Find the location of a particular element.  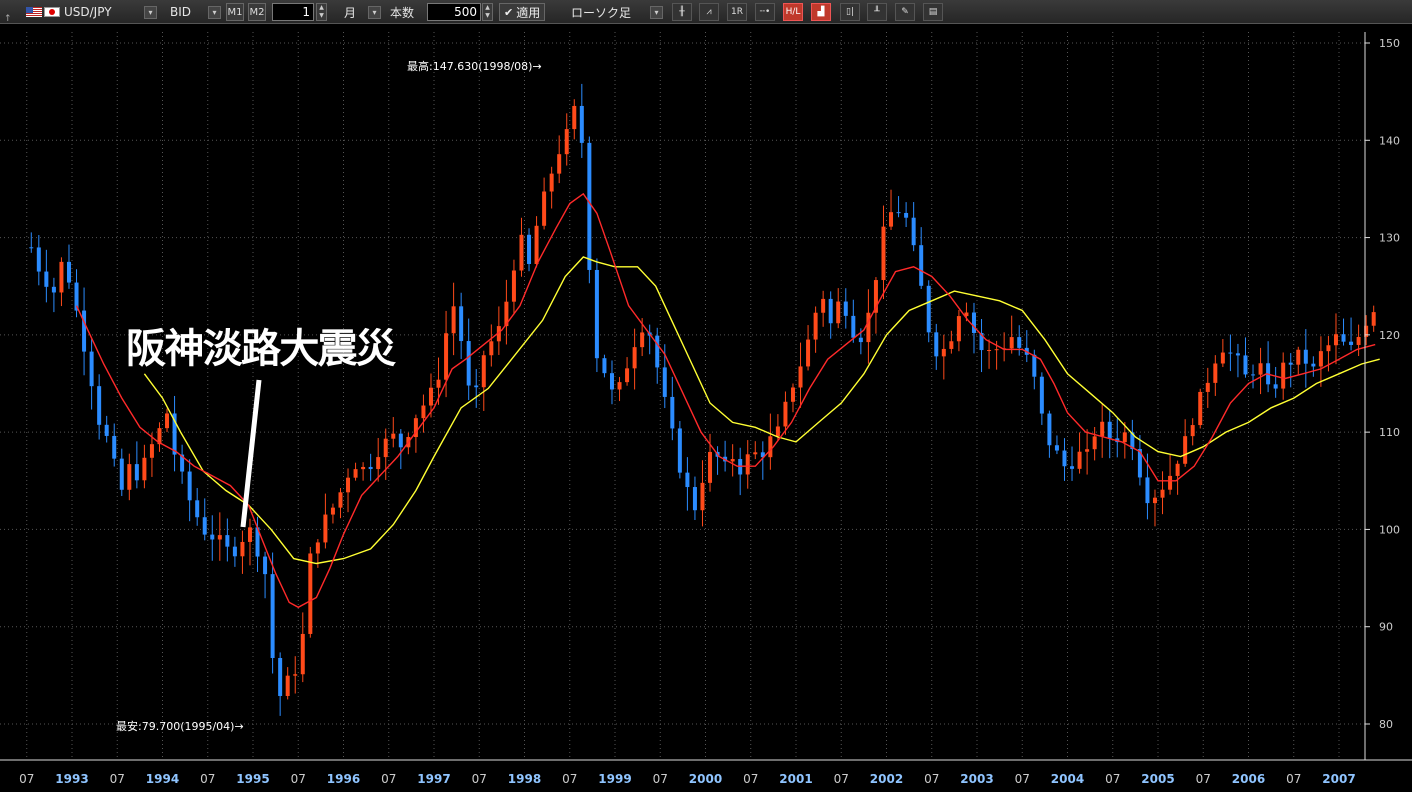

line-chart-icon: ⩘ is located at coordinates (709, 12).